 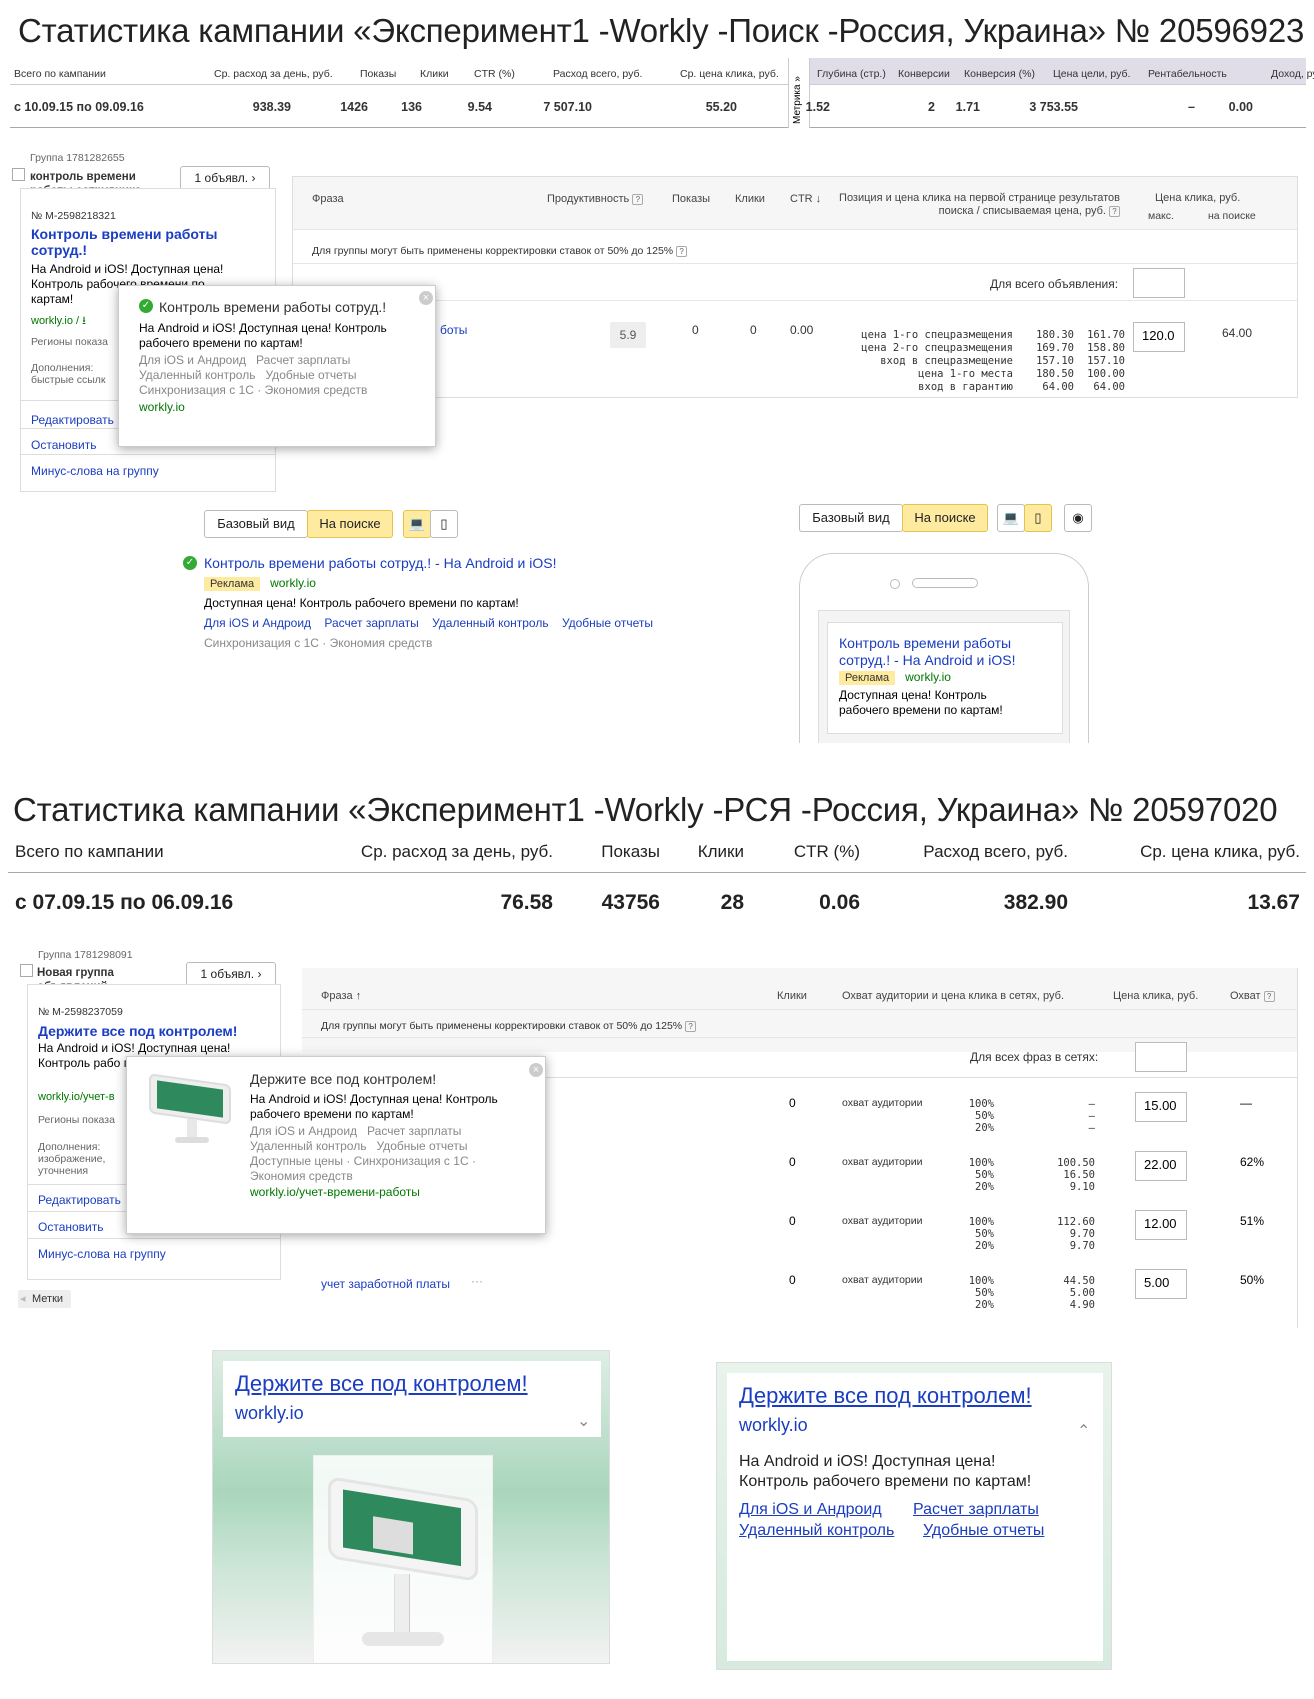 What do you see at coordinates (256, 524) in the screenshot?
I see `basic-view-button: Базовый вид` at bounding box center [256, 524].